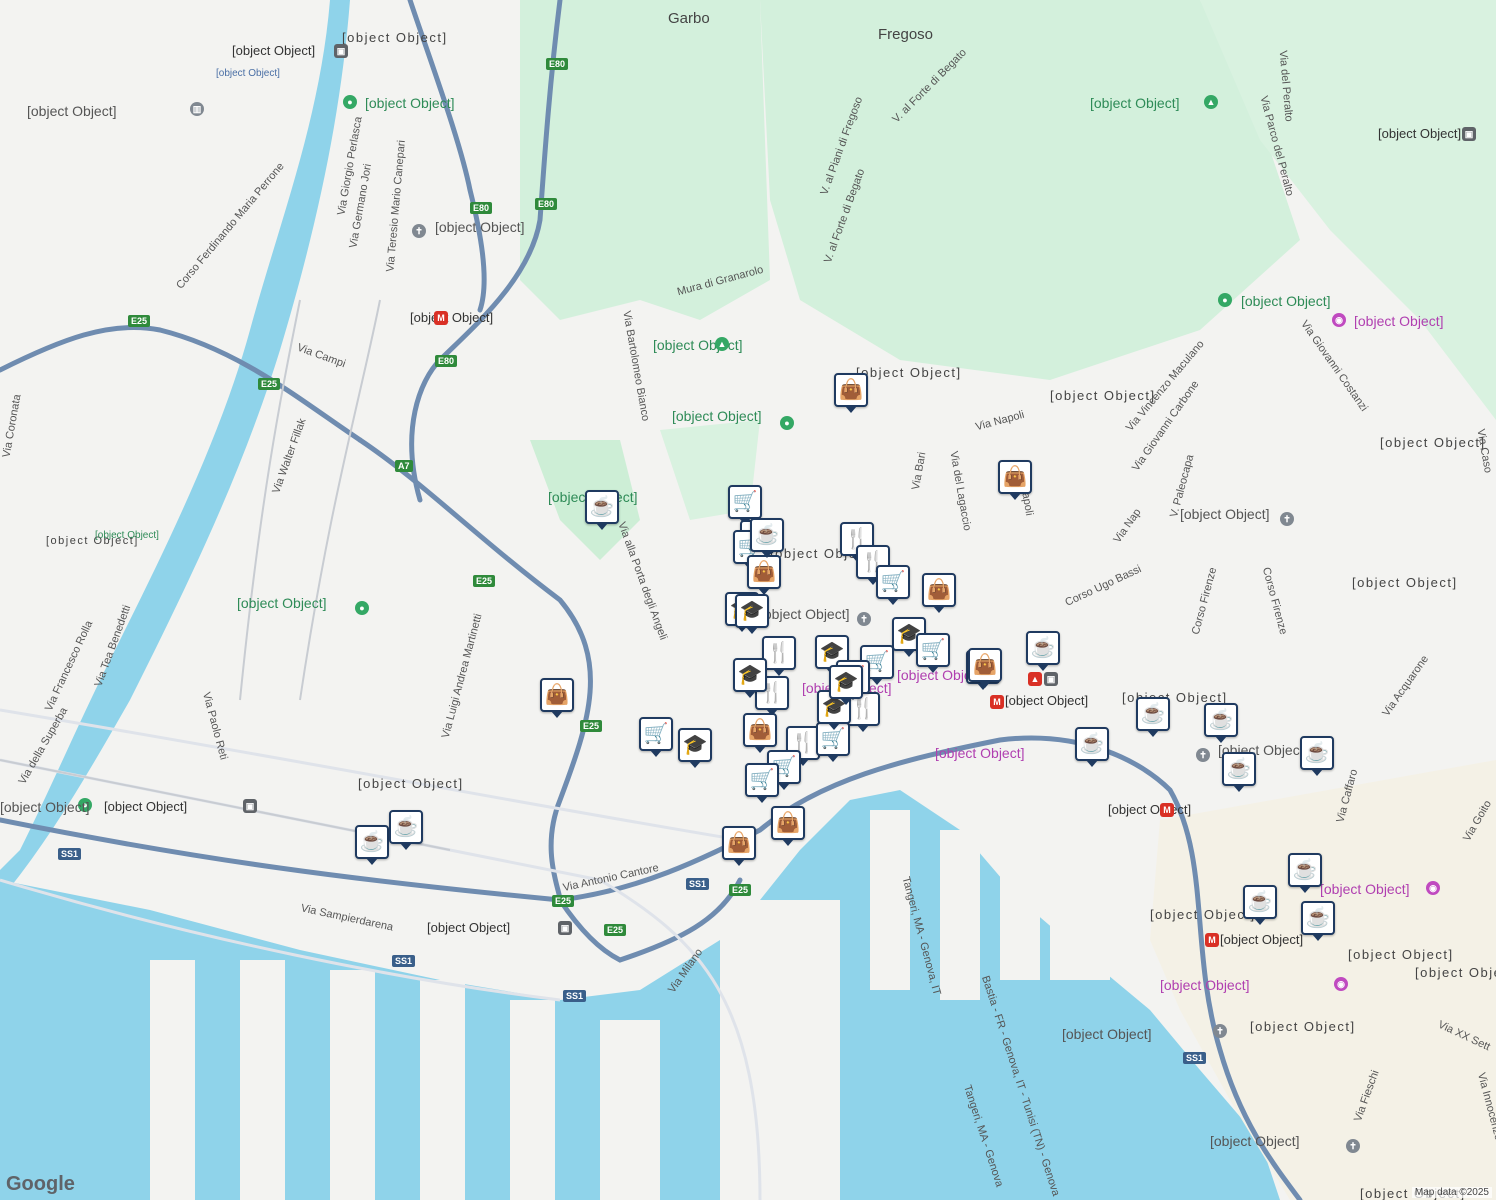 This screenshot has width=1496, height=1200. Describe the element at coordinates (1451, 1192) in the screenshot. I see `map-attribution: Map data ©2025` at that location.